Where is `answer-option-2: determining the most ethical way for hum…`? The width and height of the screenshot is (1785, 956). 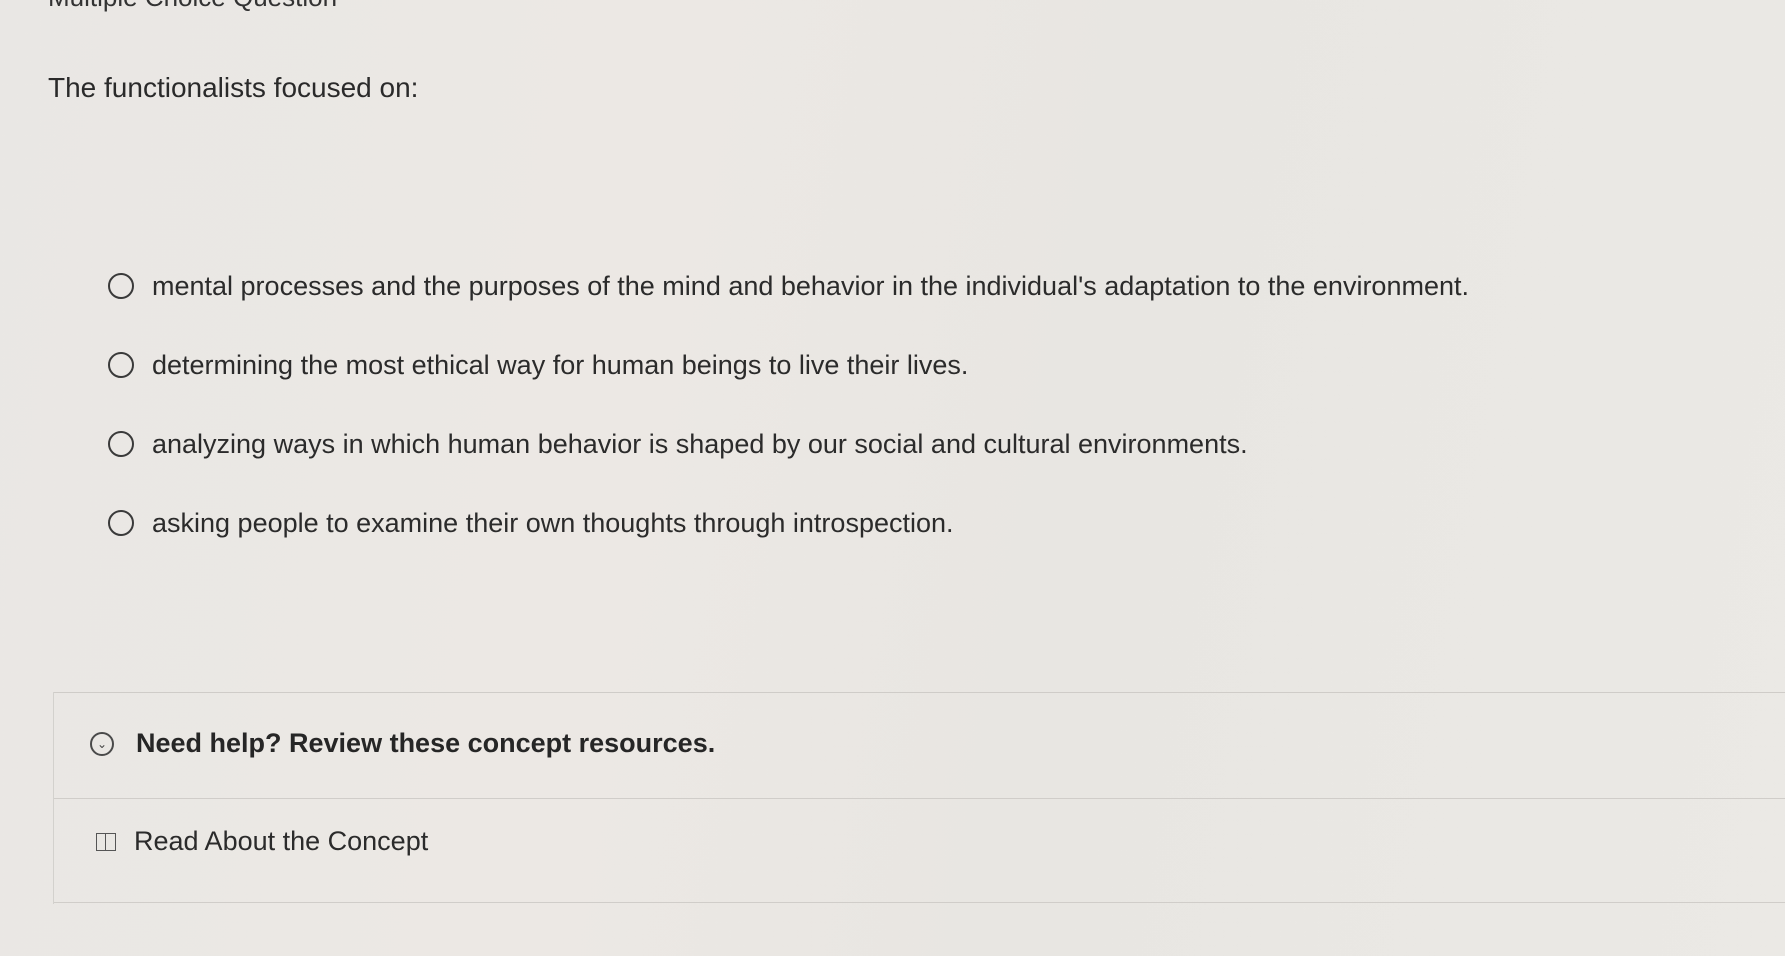
answer-option-2: determining the most ethical way for hum… is located at coordinates (938, 388).